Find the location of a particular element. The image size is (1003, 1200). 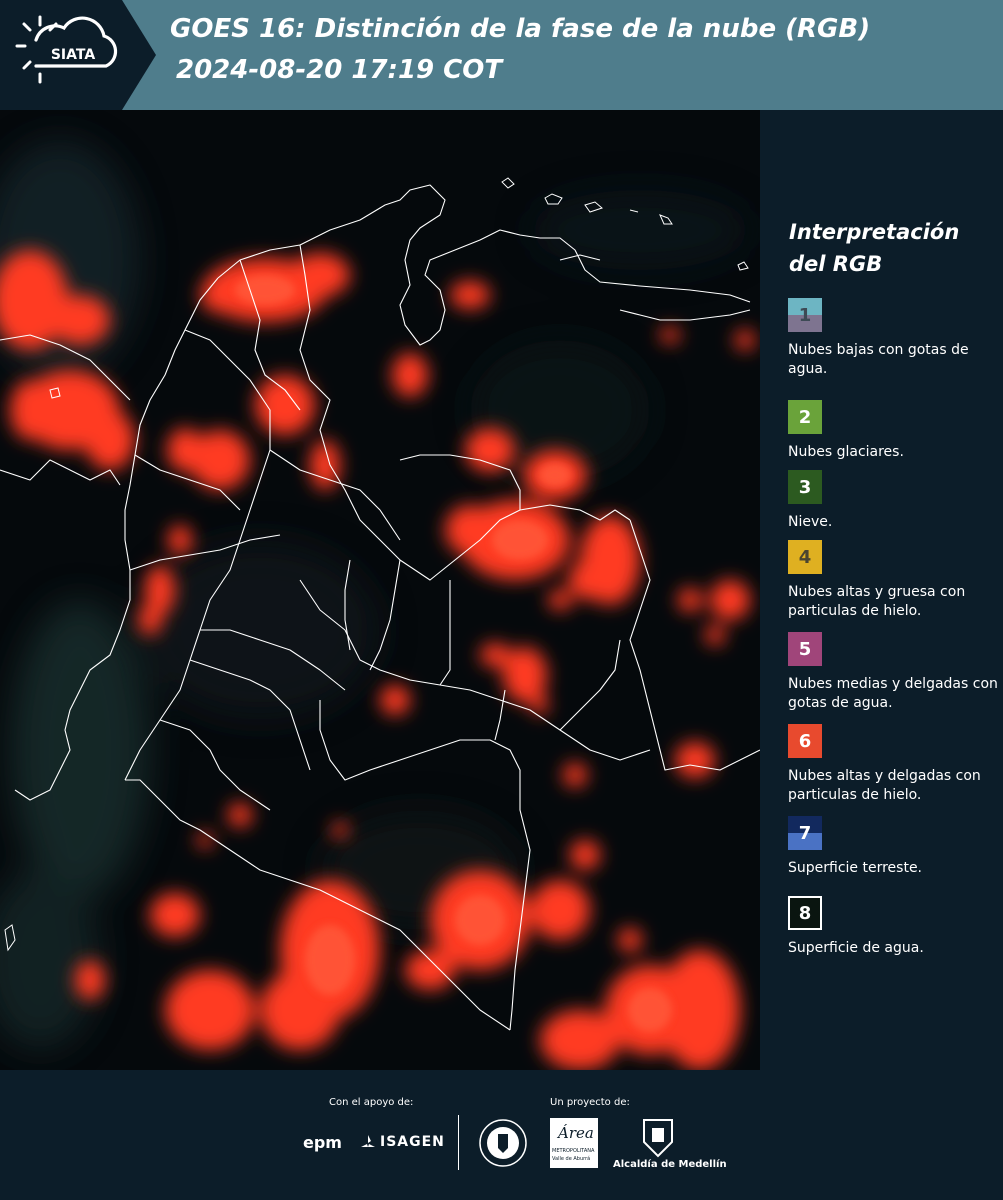

legend-item-3: 3 Nieve. is located at coordinates (895, 501).